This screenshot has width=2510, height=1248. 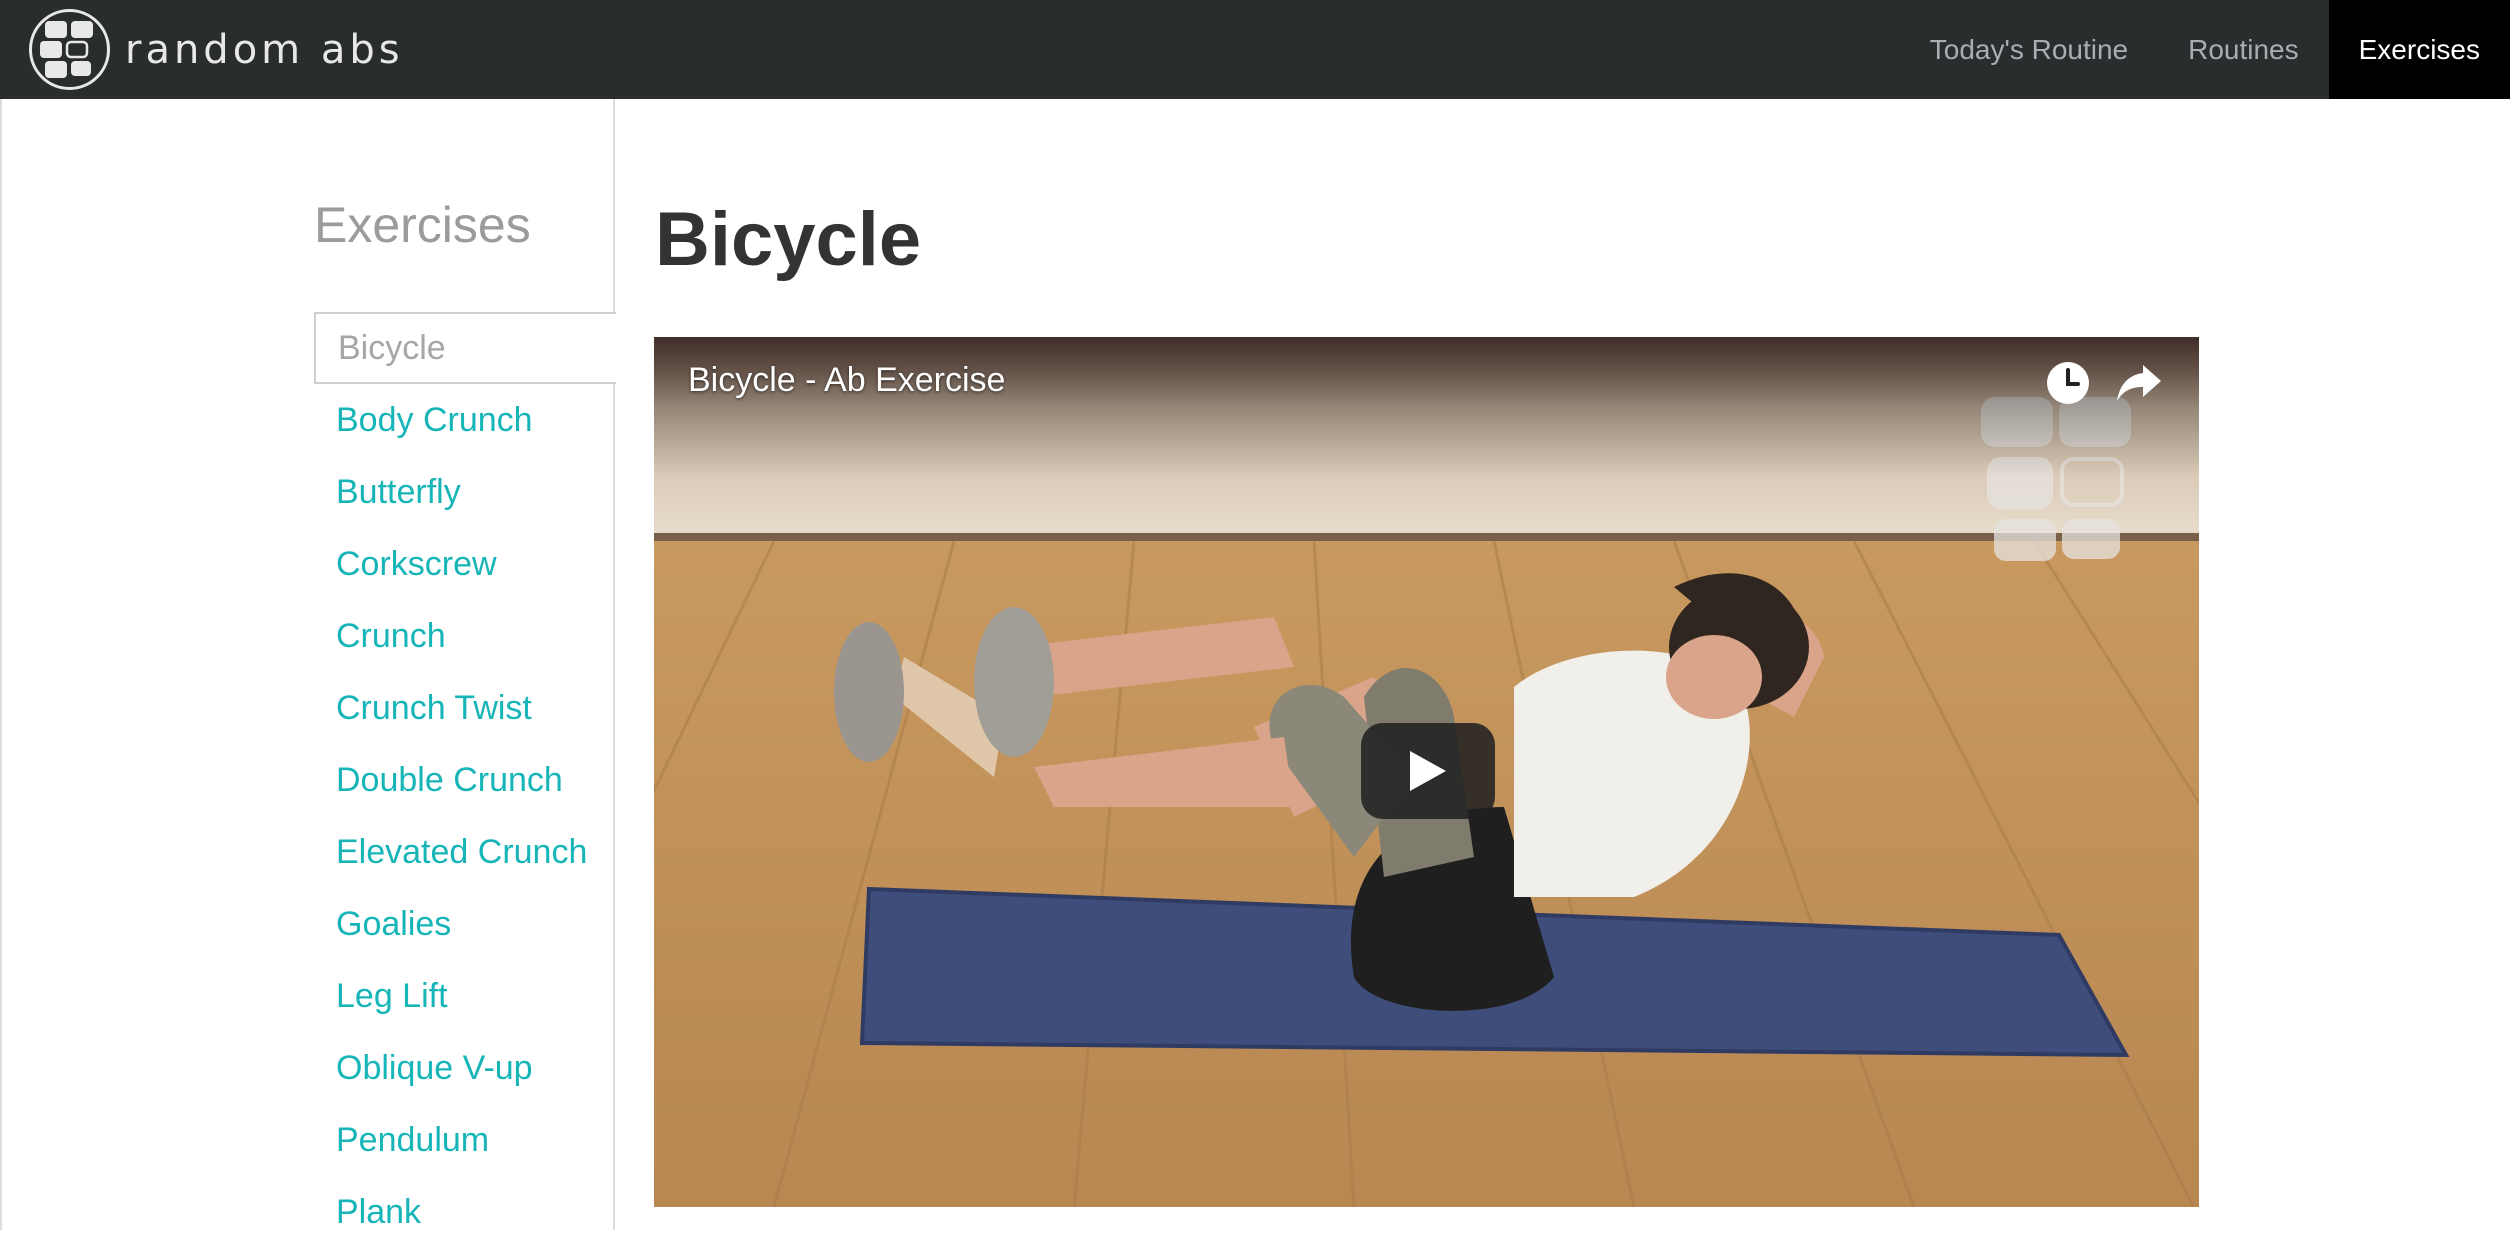 I want to click on sidebar-item-body-crunch: Body Crunch, so click(x=464, y=420).